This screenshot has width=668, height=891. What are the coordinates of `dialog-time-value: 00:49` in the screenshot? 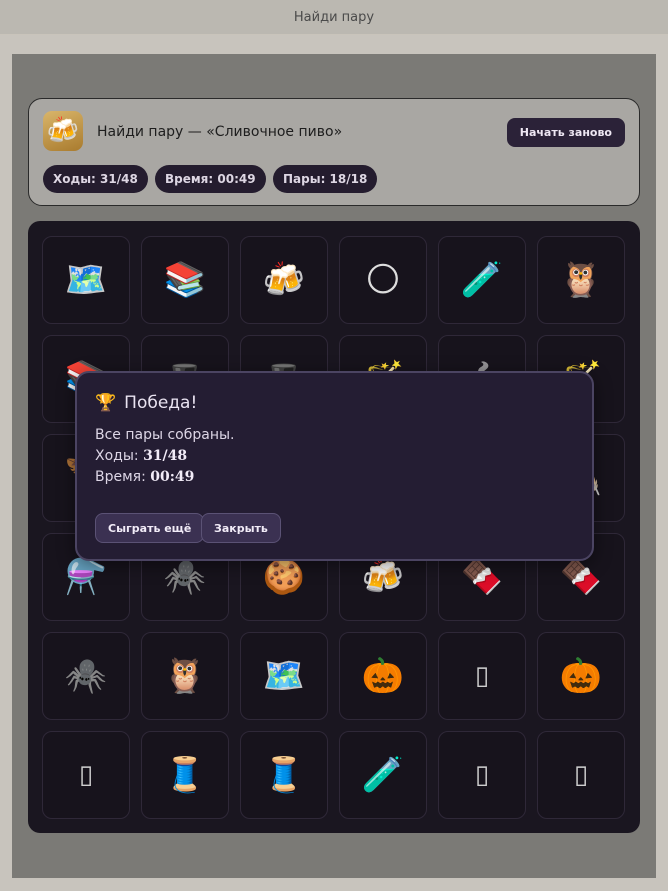 It's located at (172, 477).